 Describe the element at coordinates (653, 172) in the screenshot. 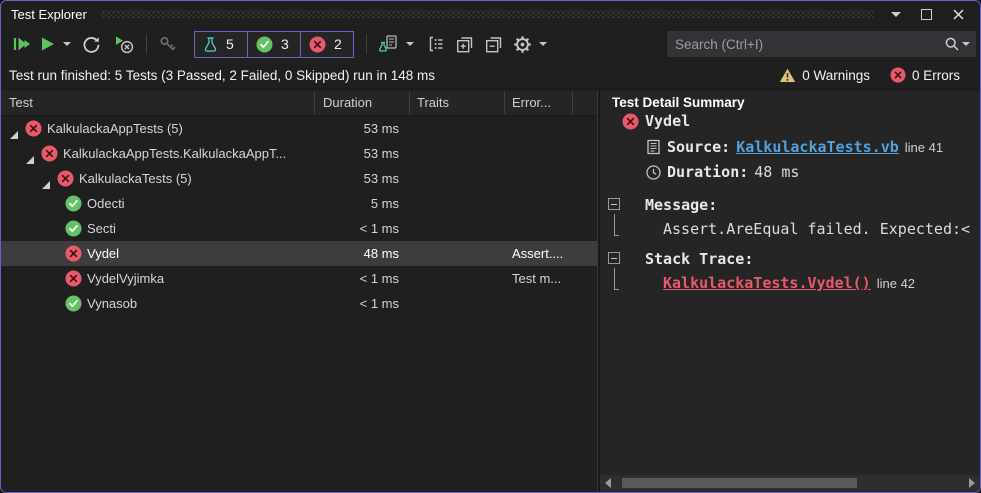

I see `duration-clock-icon` at that location.